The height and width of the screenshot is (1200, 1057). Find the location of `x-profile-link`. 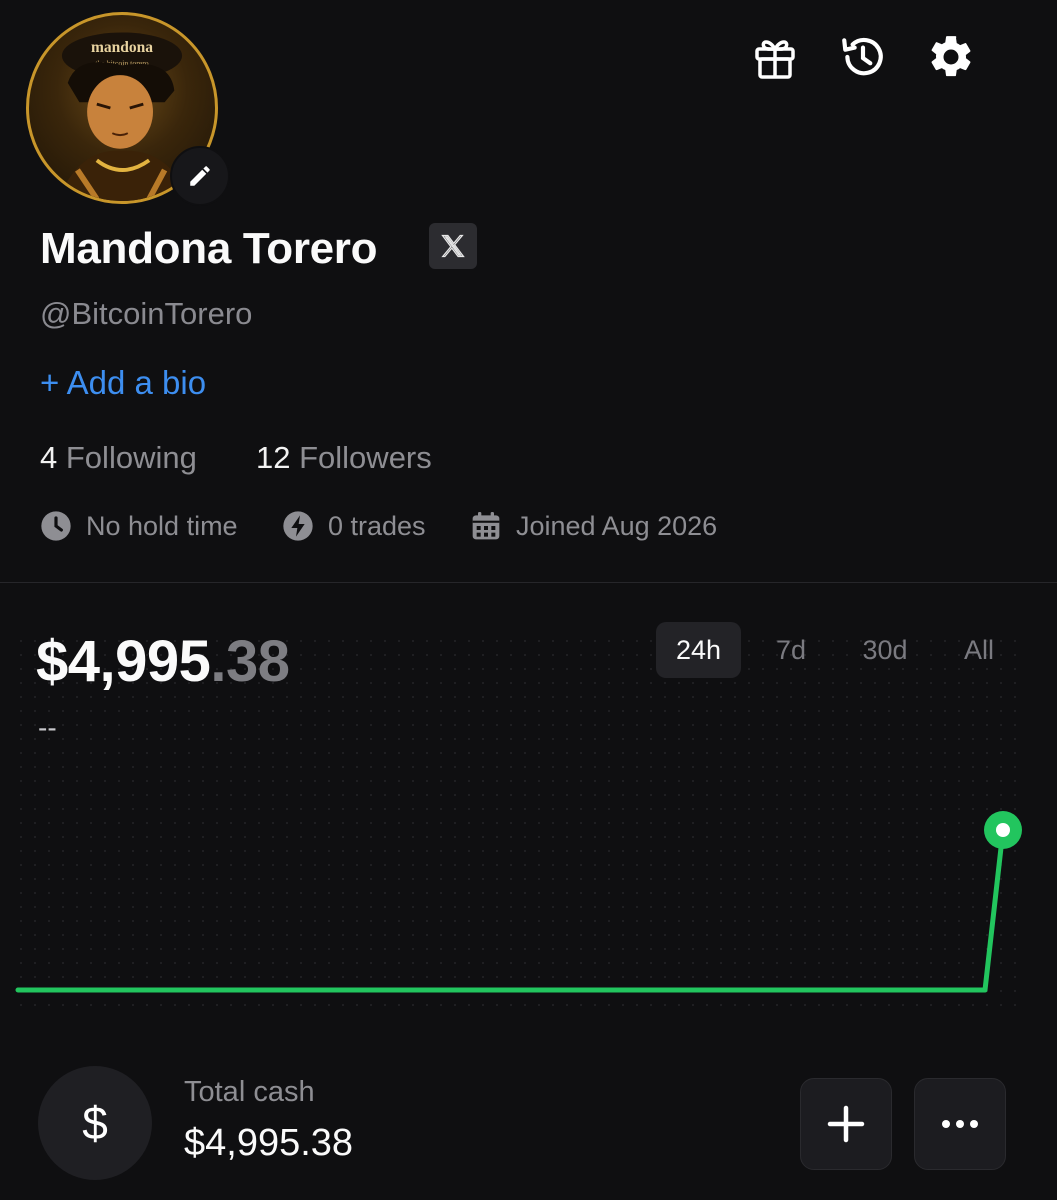

x-profile-link is located at coordinates (453, 246).